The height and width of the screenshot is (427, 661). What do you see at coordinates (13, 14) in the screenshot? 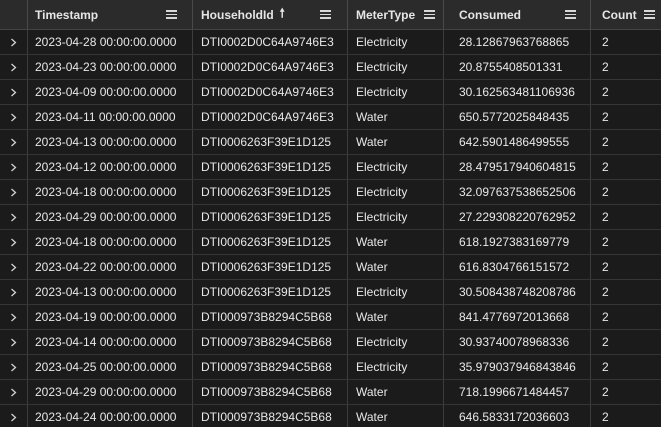
I see `header-expand-column` at bounding box center [13, 14].